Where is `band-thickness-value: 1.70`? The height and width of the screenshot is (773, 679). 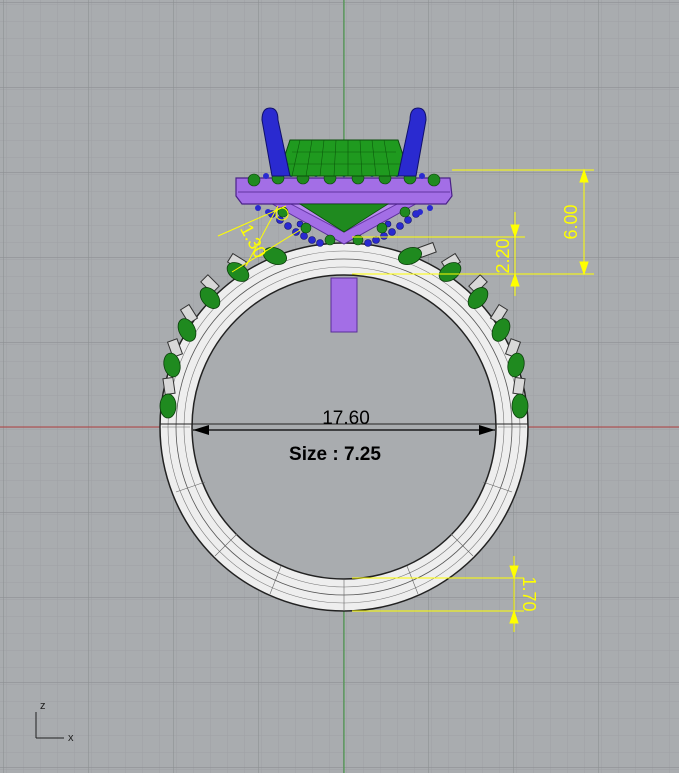
band-thickness-value: 1.70 is located at coordinates (529, 593).